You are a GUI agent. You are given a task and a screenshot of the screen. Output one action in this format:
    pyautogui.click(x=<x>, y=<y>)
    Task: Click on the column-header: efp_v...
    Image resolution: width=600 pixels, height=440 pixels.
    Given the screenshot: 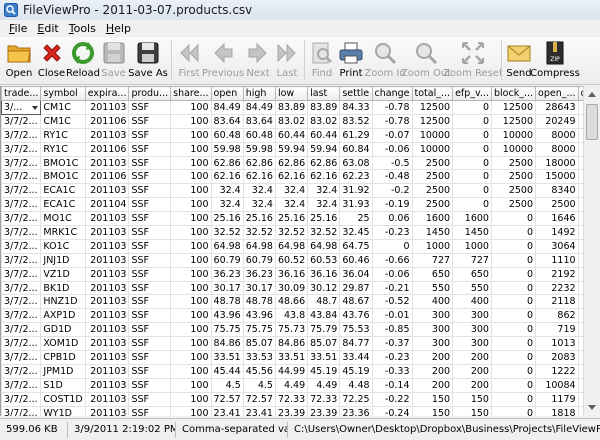 What is the action you would take?
    pyautogui.click(x=472, y=93)
    